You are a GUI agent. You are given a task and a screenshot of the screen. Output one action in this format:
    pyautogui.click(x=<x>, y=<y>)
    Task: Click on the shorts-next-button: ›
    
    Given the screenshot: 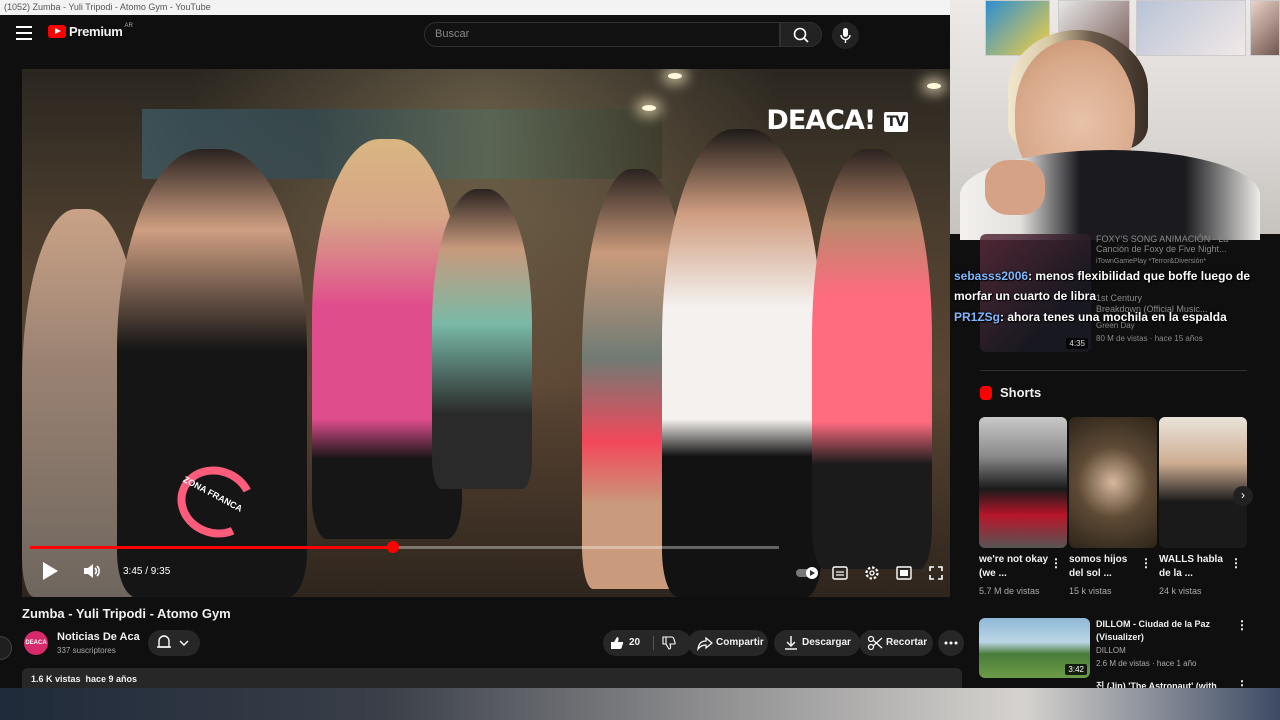 What is the action you would take?
    pyautogui.click(x=1243, y=496)
    